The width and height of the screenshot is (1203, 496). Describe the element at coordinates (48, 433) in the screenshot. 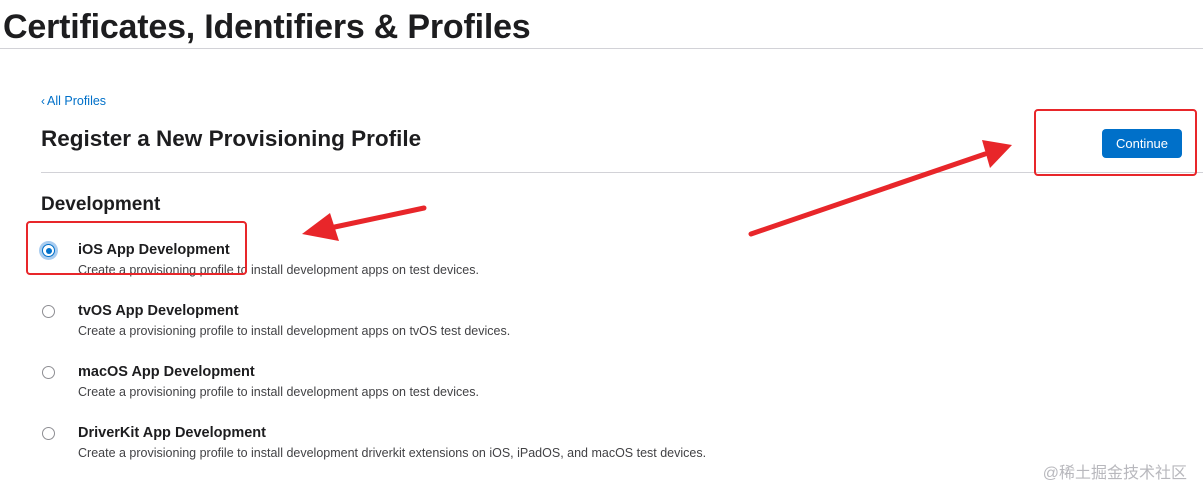

I see `radio-driverkit-app-development` at that location.